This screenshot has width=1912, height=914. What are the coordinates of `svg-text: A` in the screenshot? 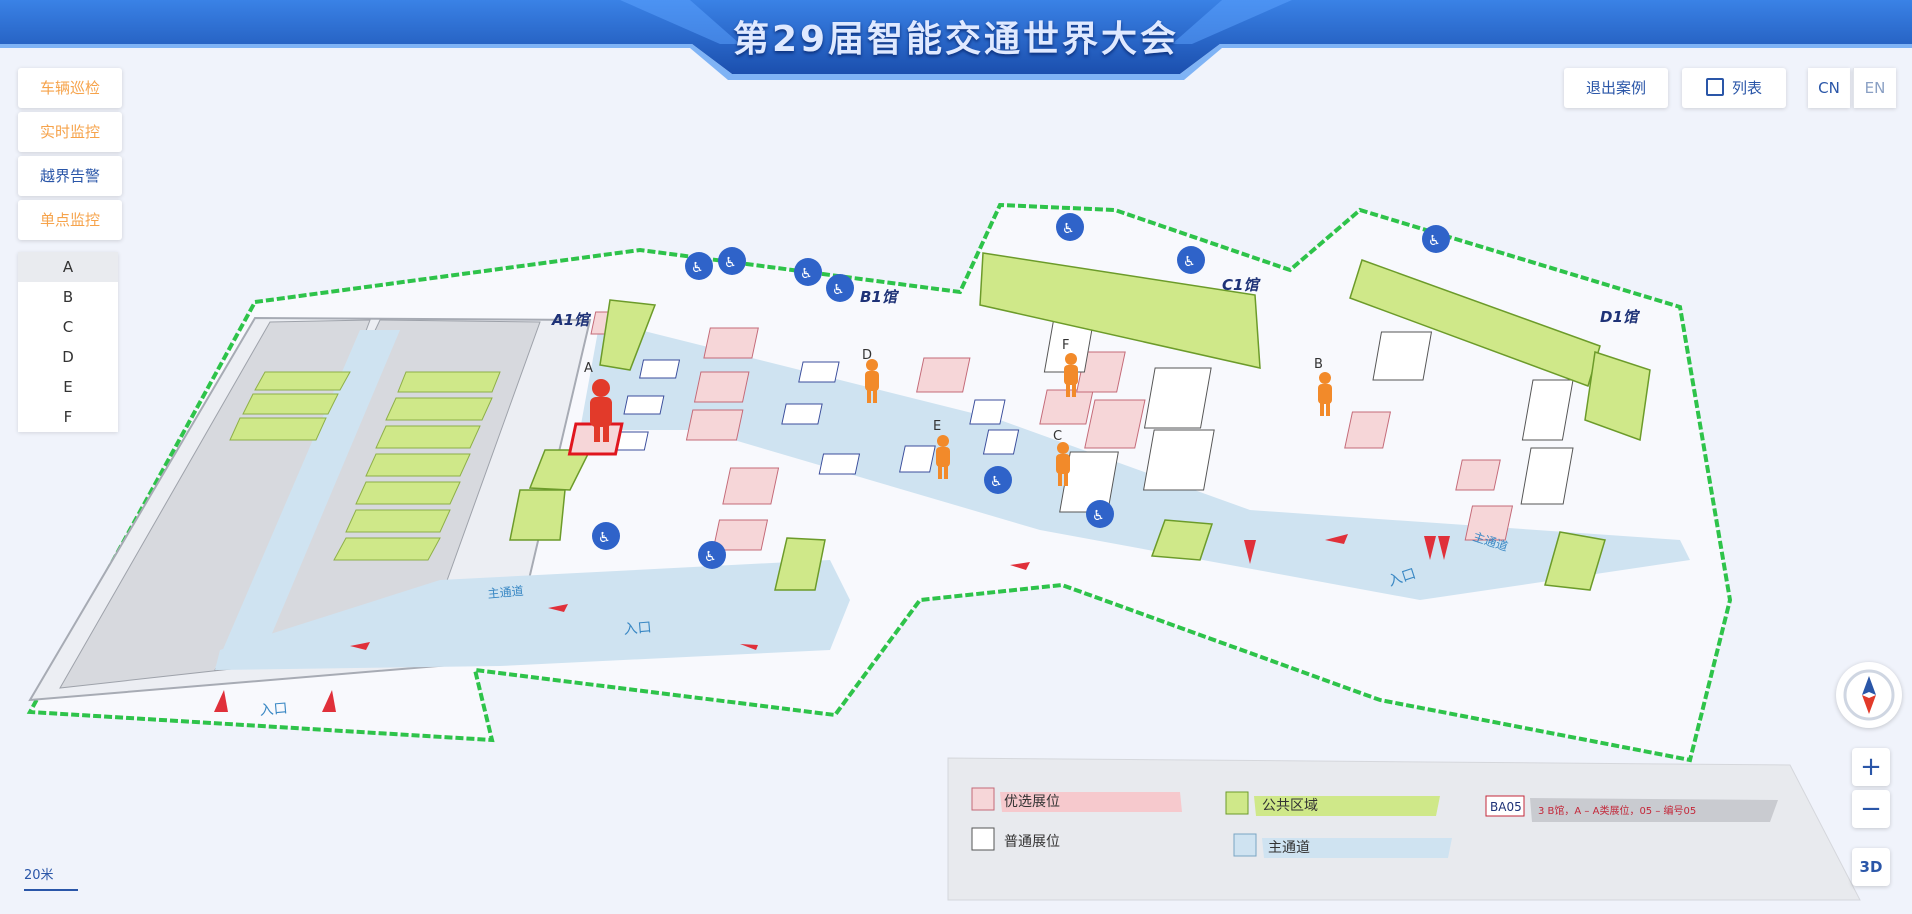 It's located at (588, 368).